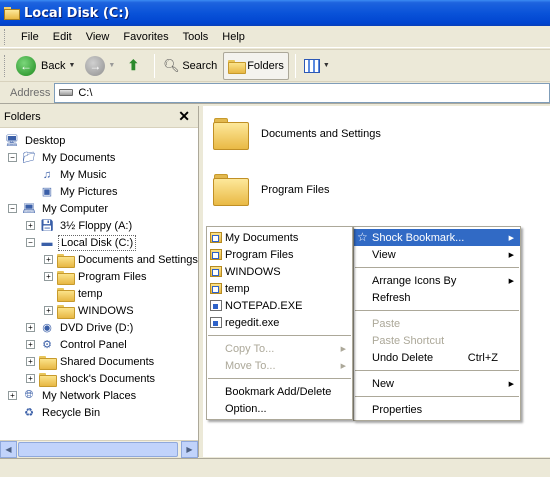 The height and width of the screenshot is (477, 550). What do you see at coordinates (106, 310) in the screenshot?
I see `tree-node-label: WINDOWS` at bounding box center [106, 310].